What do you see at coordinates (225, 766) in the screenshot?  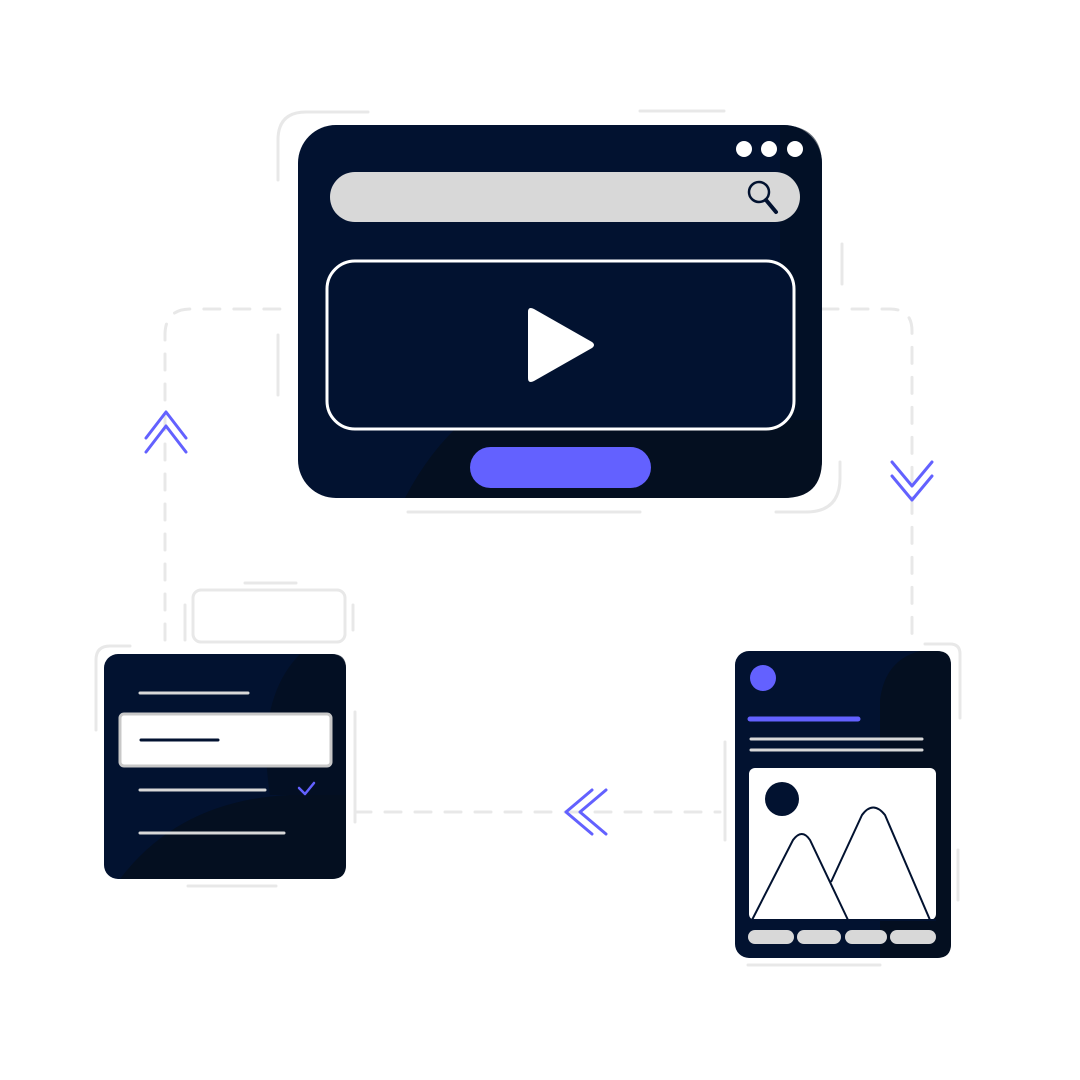 I see `list-panel` at bounding box center [225, 766].